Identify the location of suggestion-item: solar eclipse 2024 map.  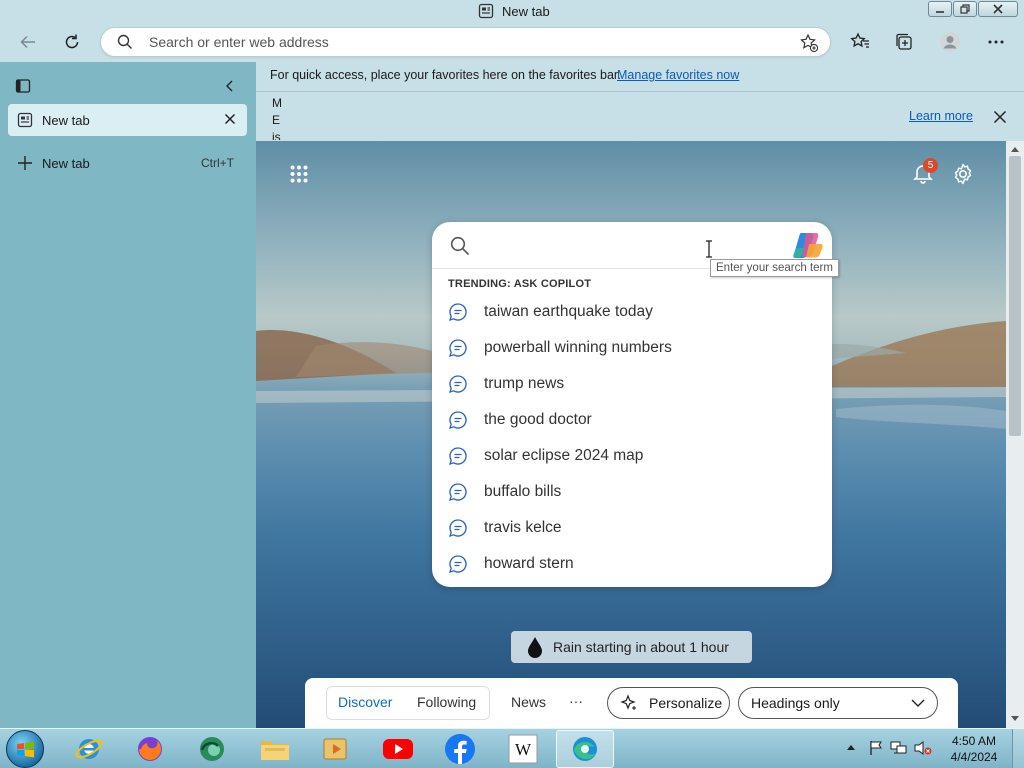
(545, 456).